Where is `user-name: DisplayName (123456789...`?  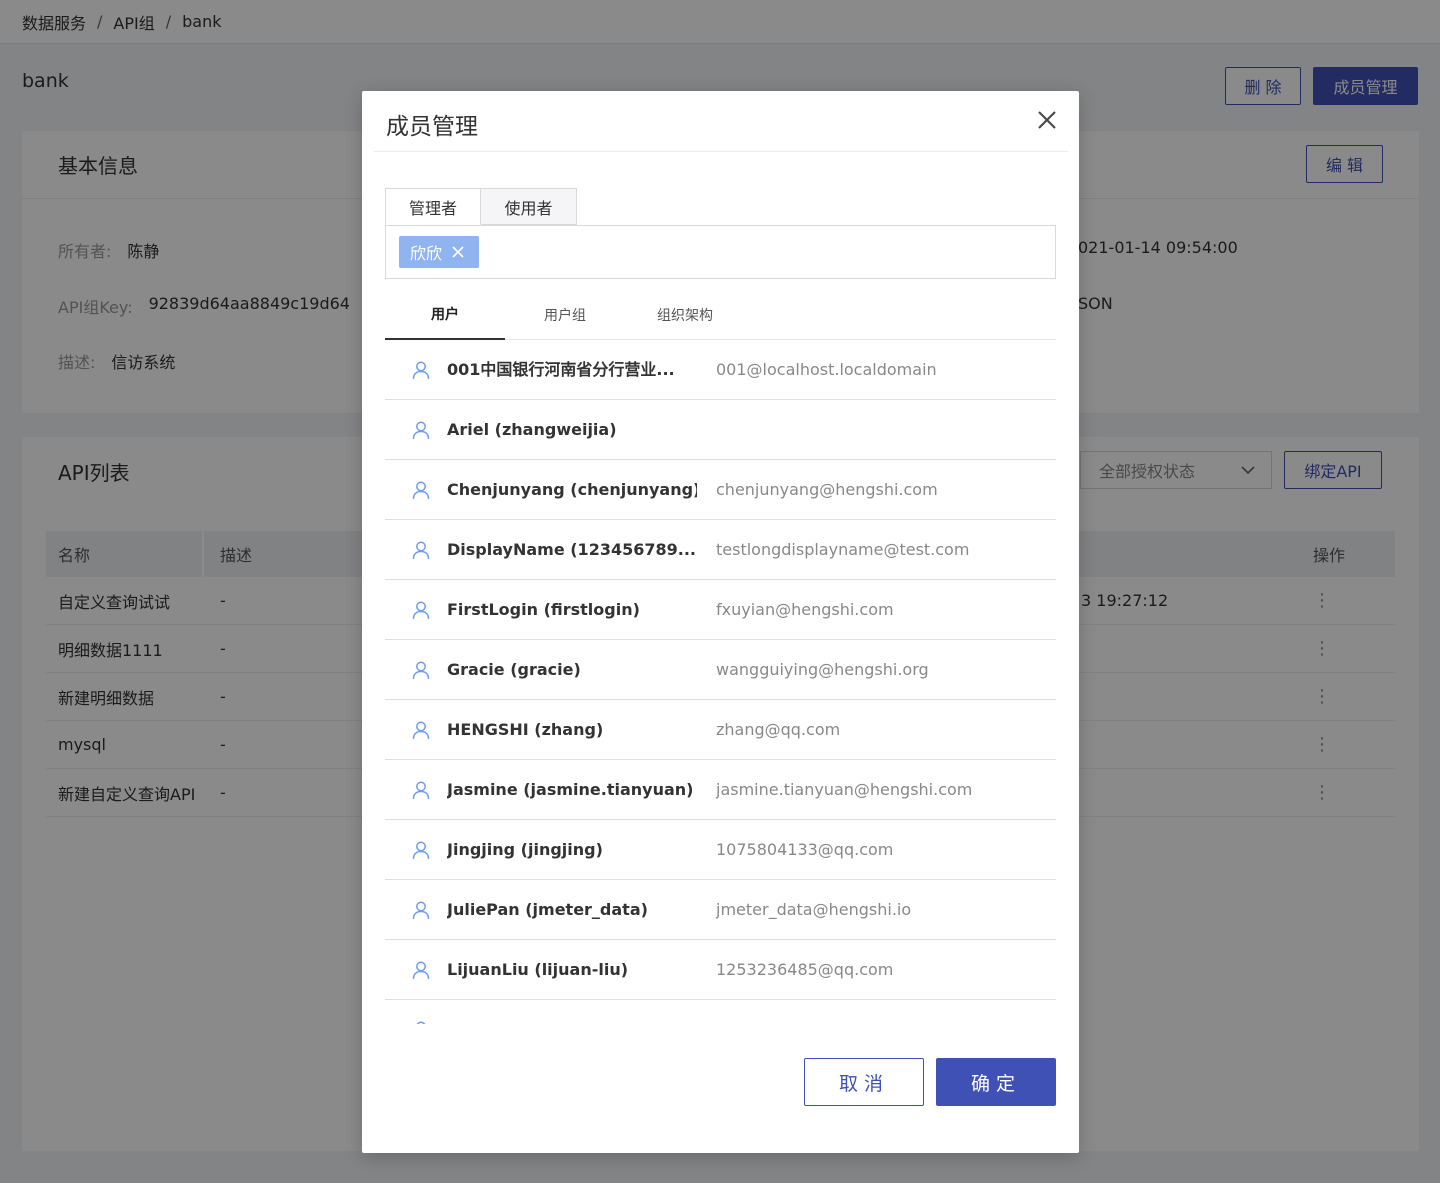
user-name: DisplayName (123456789... is located at coordinates (571, 549).